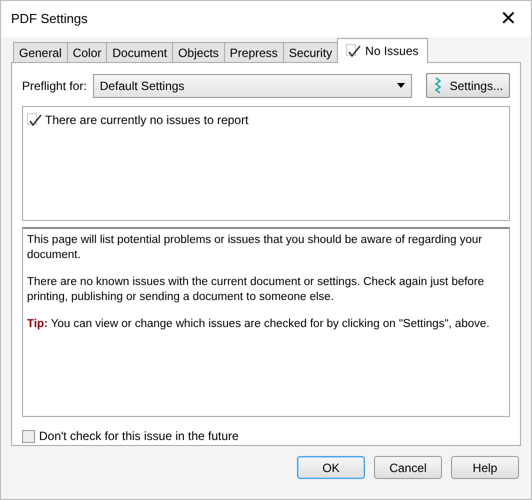 This screenshot has height=500, width=532. I want to click on info-paragraph: Tip: You can view or change which issues are checked for by clicking on "Settings", above., so click(258, 324).